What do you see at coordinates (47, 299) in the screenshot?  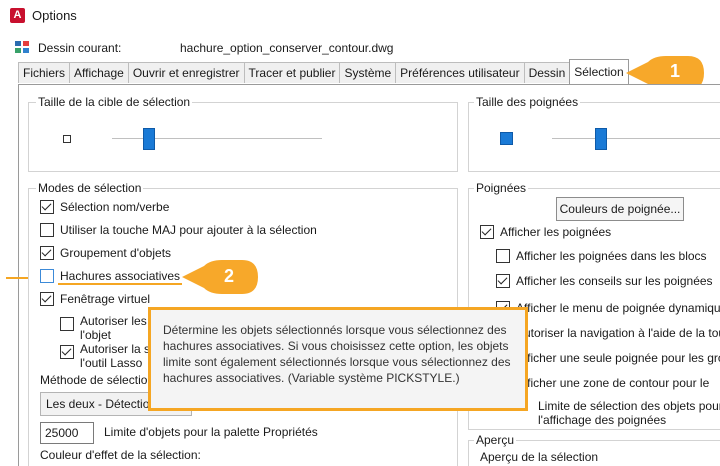 I see `implied-window-checkbox` at bounding box center [47, 299].